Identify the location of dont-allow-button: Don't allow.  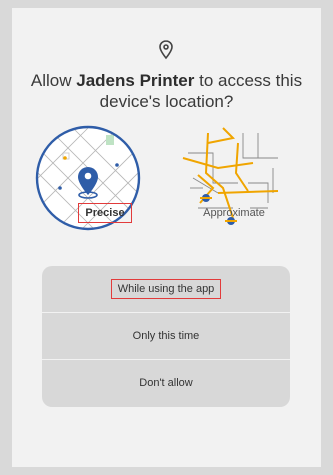
(166, 383).